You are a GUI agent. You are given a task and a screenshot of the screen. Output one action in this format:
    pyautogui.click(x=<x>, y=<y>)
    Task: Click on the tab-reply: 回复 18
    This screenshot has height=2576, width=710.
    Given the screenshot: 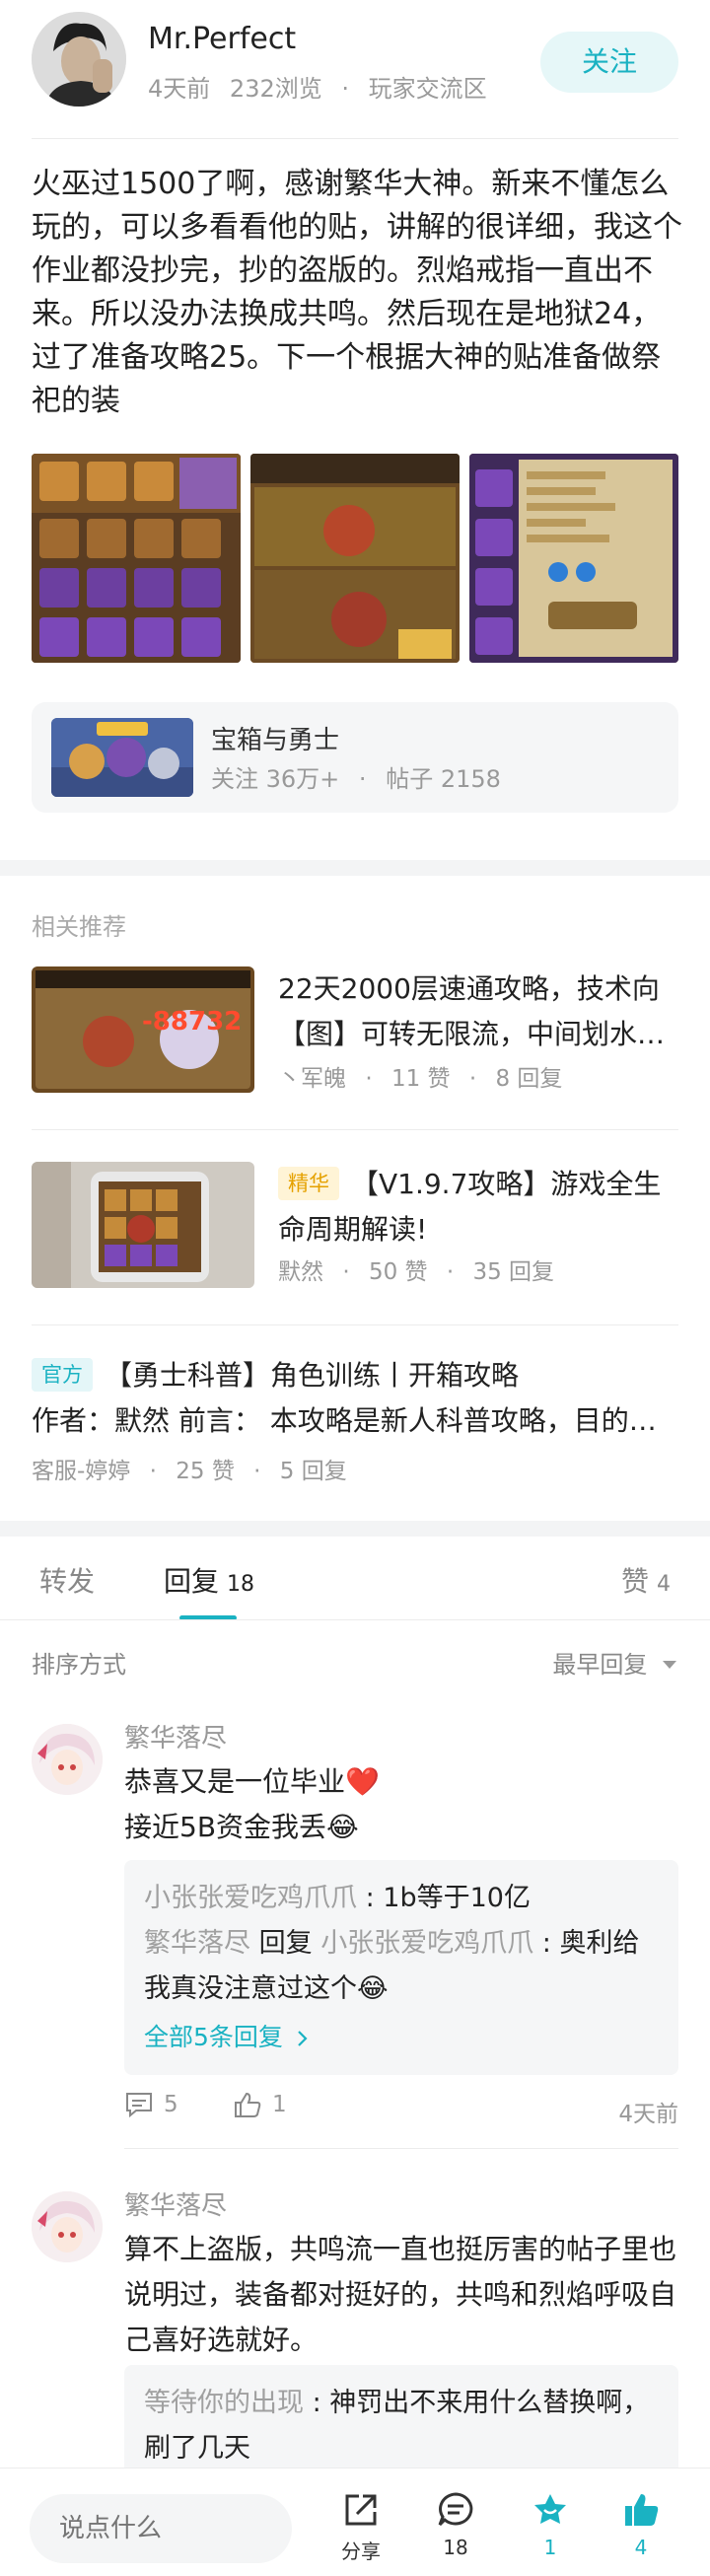 What is the action you would take?
    pyautogui.click(x=209, y=1580)
    